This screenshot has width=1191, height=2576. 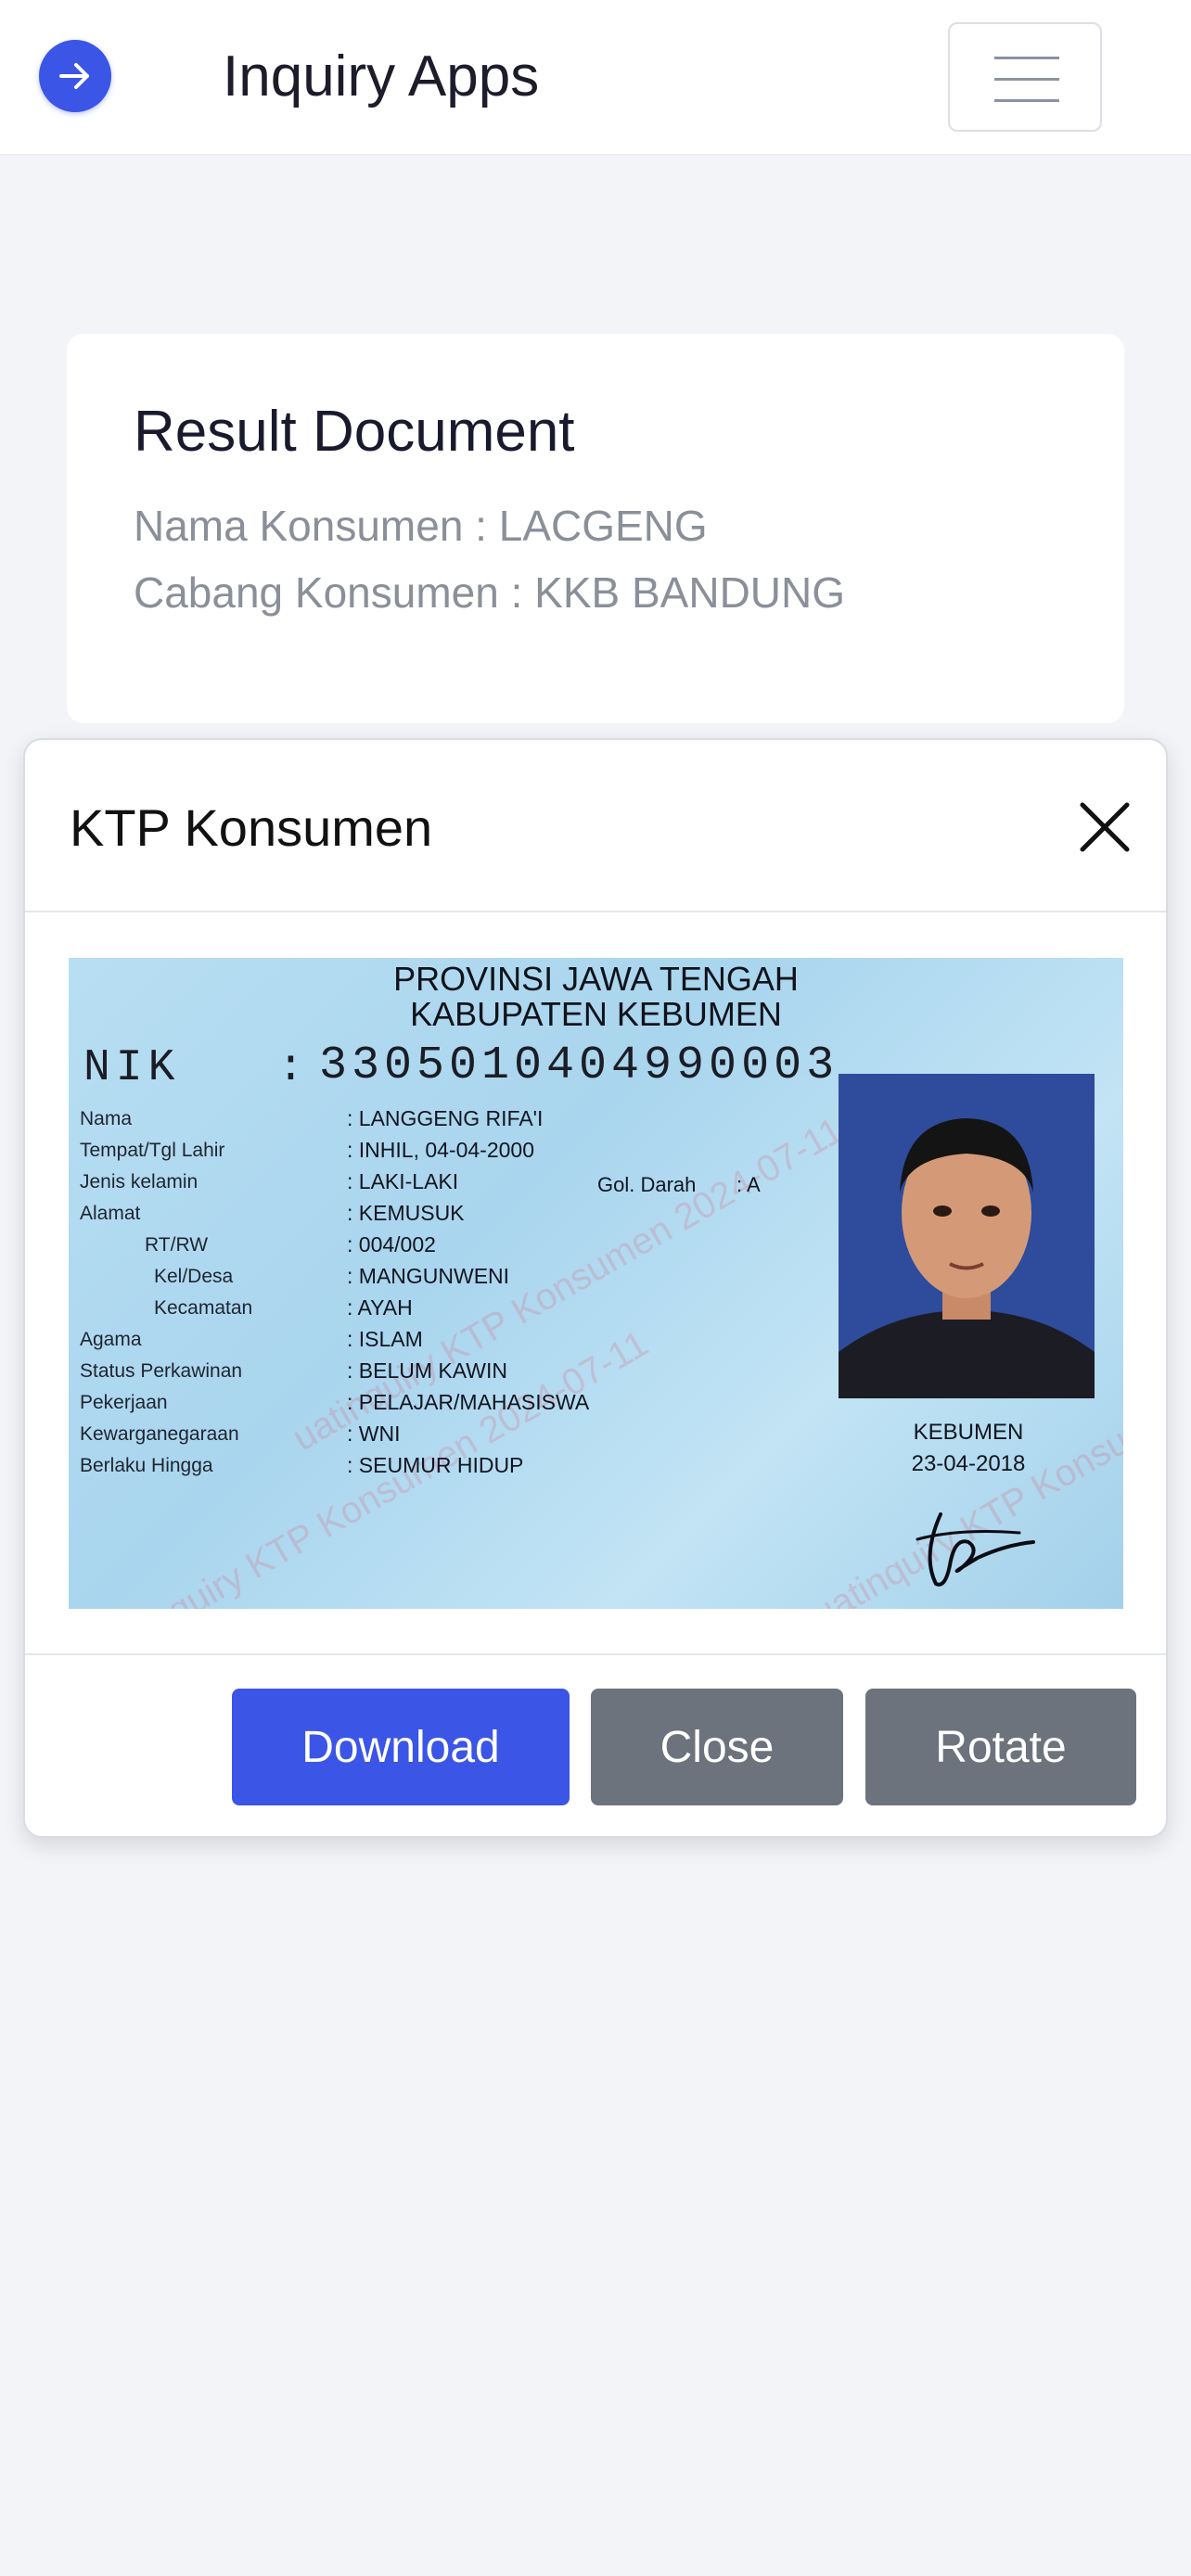 I want to click on ktp-field-value: : PELAJAR/MAHASISWA, so click(x=468, y=1402).